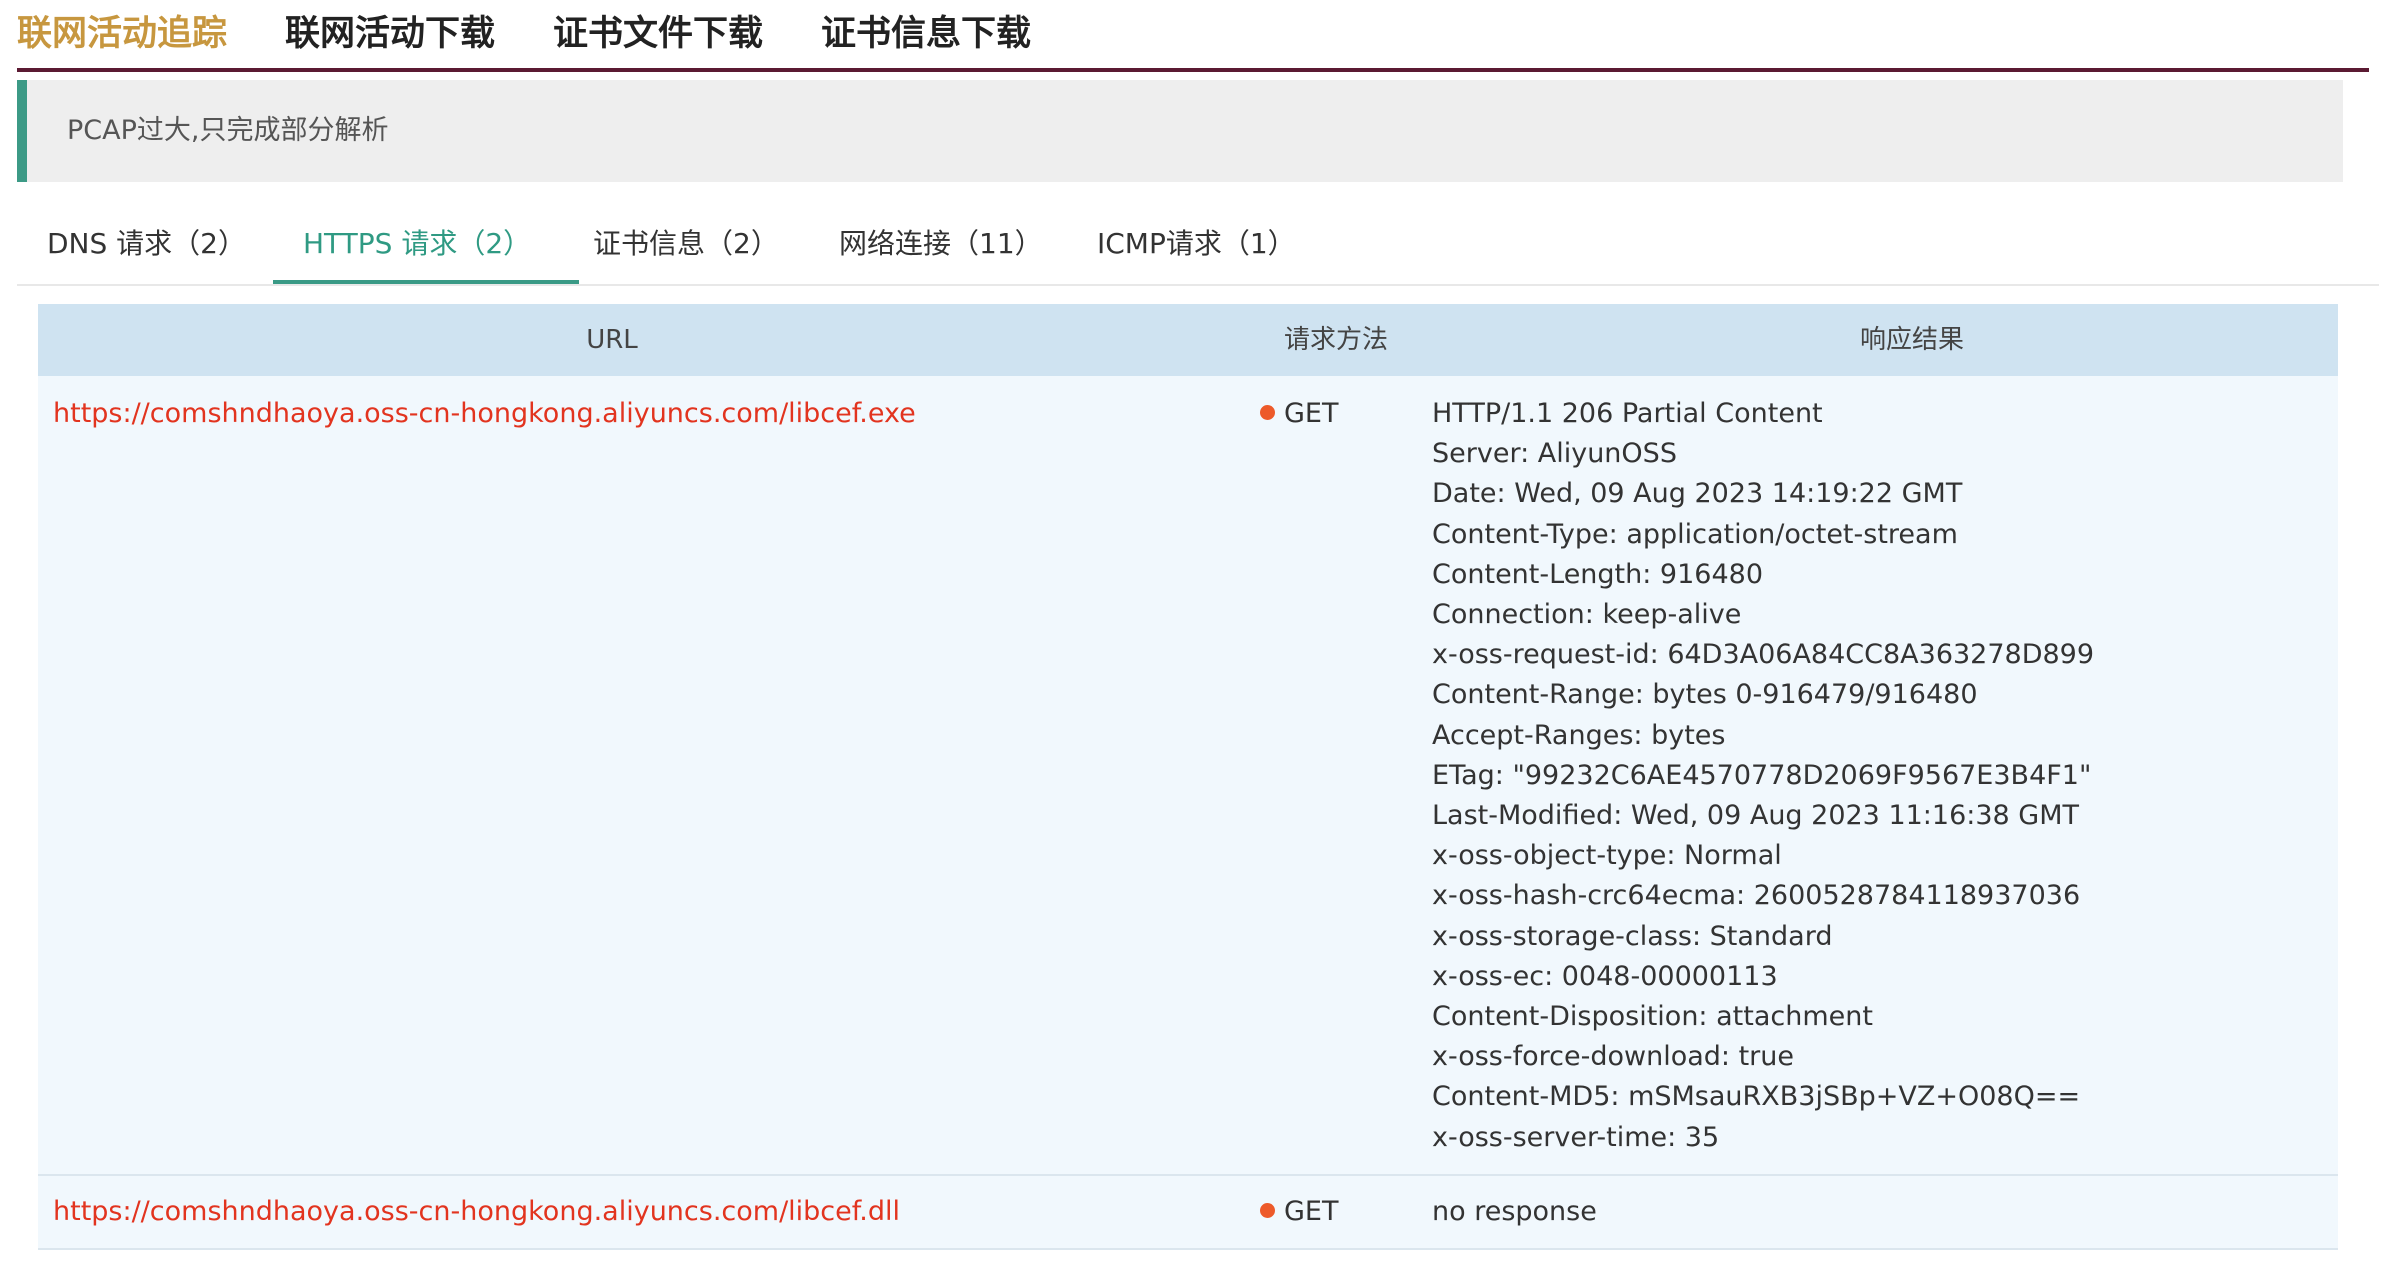  Describe the element at coordinates (926, 34) in the screenshot. I see `tab-certificate-info-download: 证书信息下载` at that location.